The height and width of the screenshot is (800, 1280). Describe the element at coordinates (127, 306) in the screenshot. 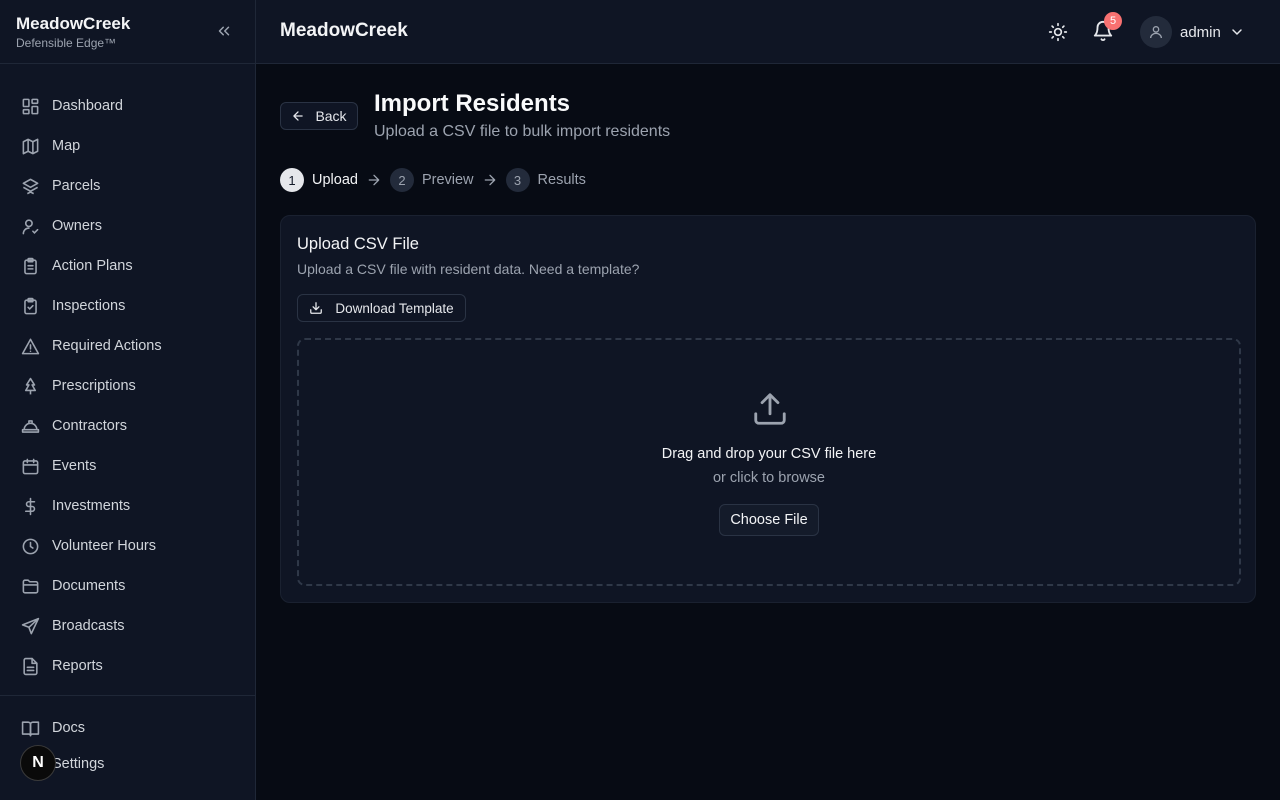

I see `sidebar-item-inspections: Inspections` at that location.